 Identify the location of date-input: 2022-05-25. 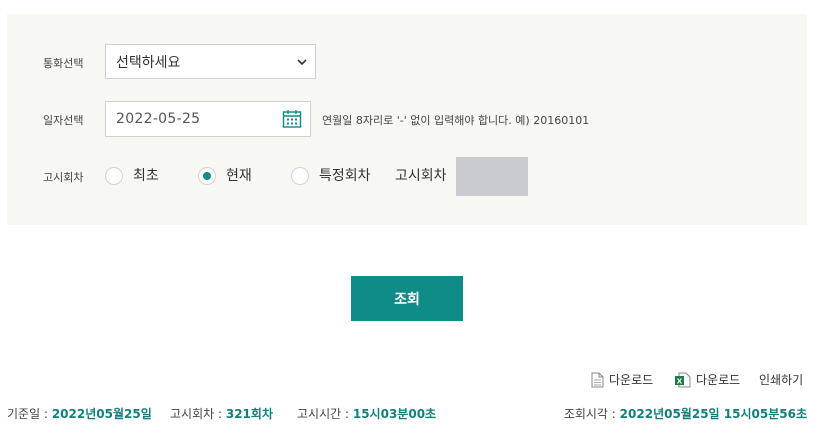
(208, 119).